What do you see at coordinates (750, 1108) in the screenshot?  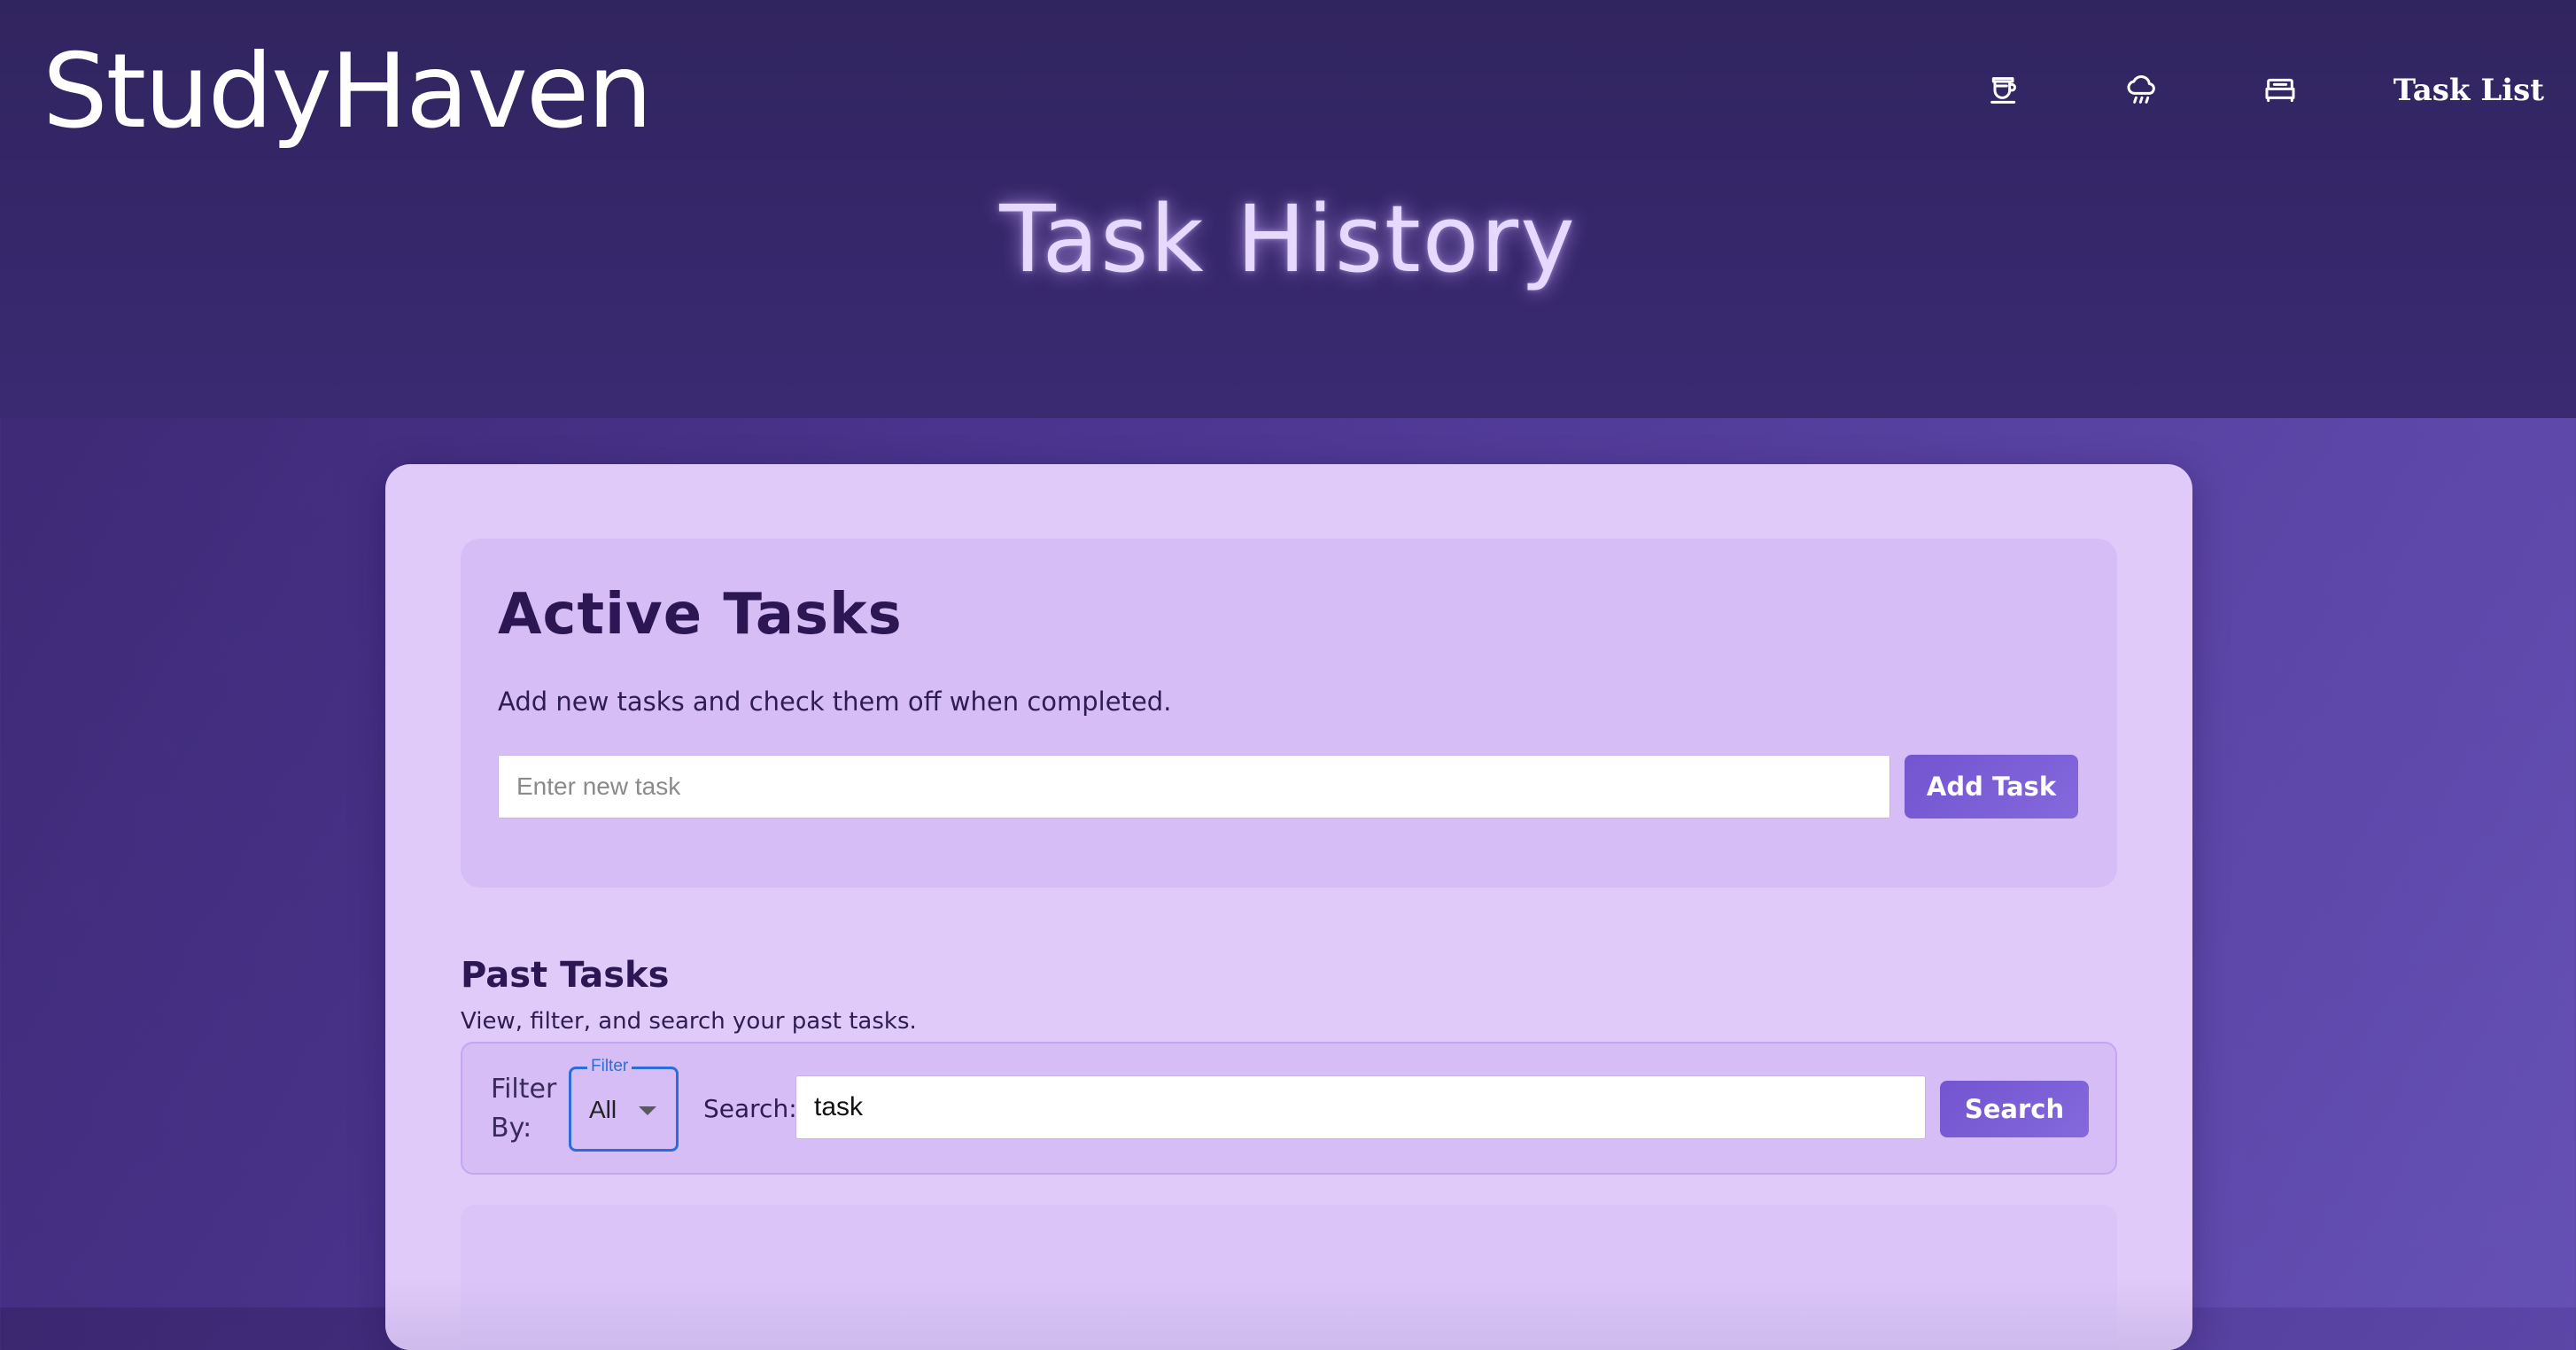 I see `search-label: Search:` at bounding box center [750, 1108].